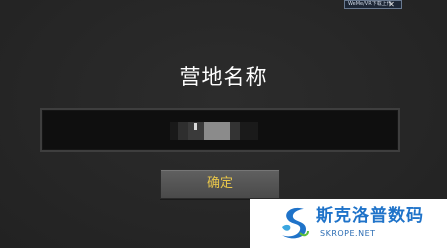  I want to click on swoosh-logo-icon, so click(295, 223).